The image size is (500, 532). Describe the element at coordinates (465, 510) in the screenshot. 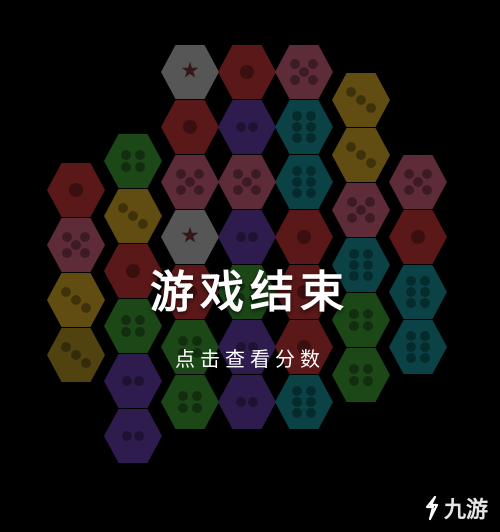

I see `watermark-text: 九游` at that location.